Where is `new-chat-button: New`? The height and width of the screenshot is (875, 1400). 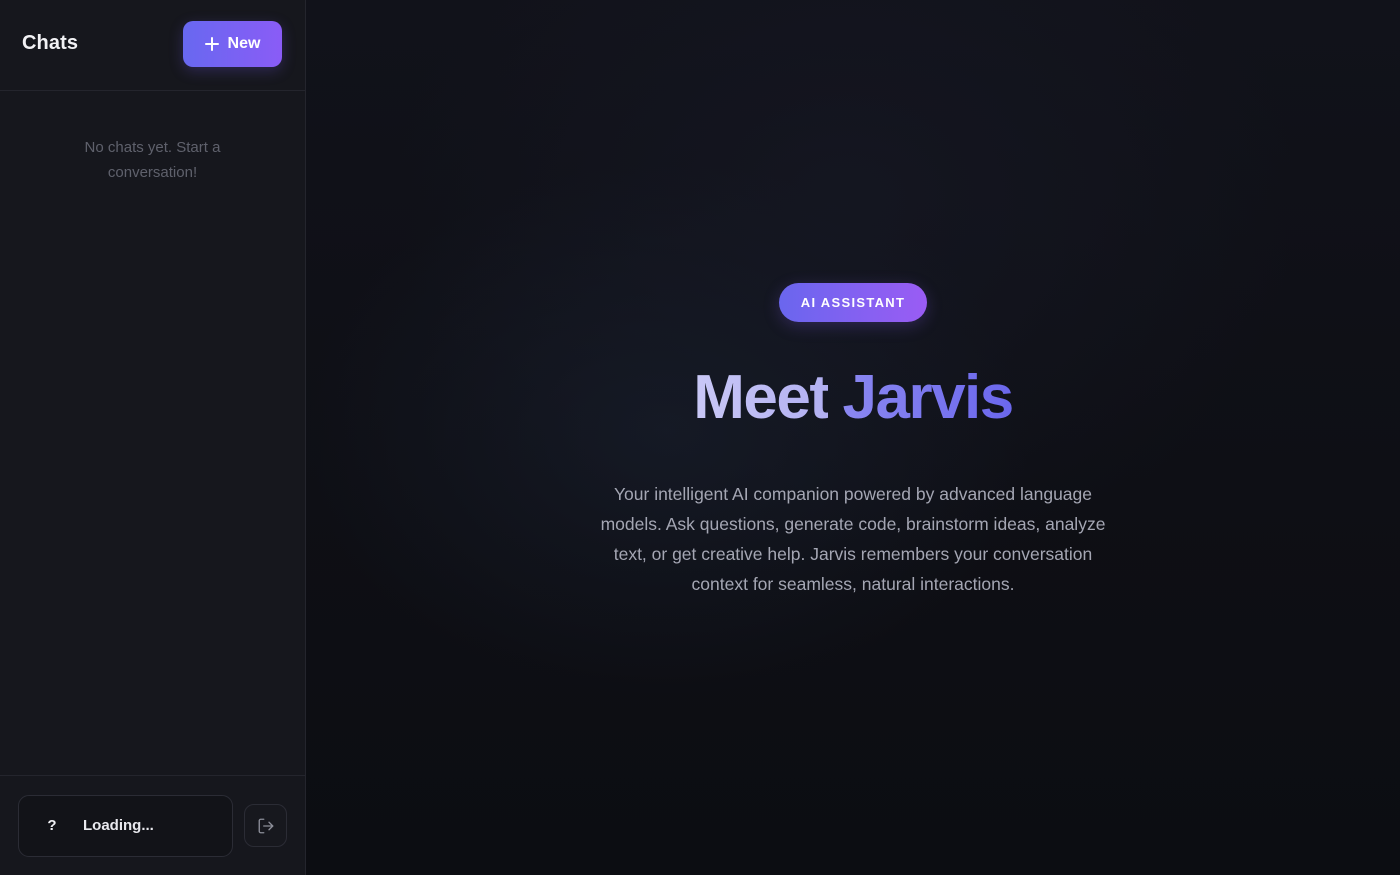 new-chat-button: New is located at coordinates (232, 44).